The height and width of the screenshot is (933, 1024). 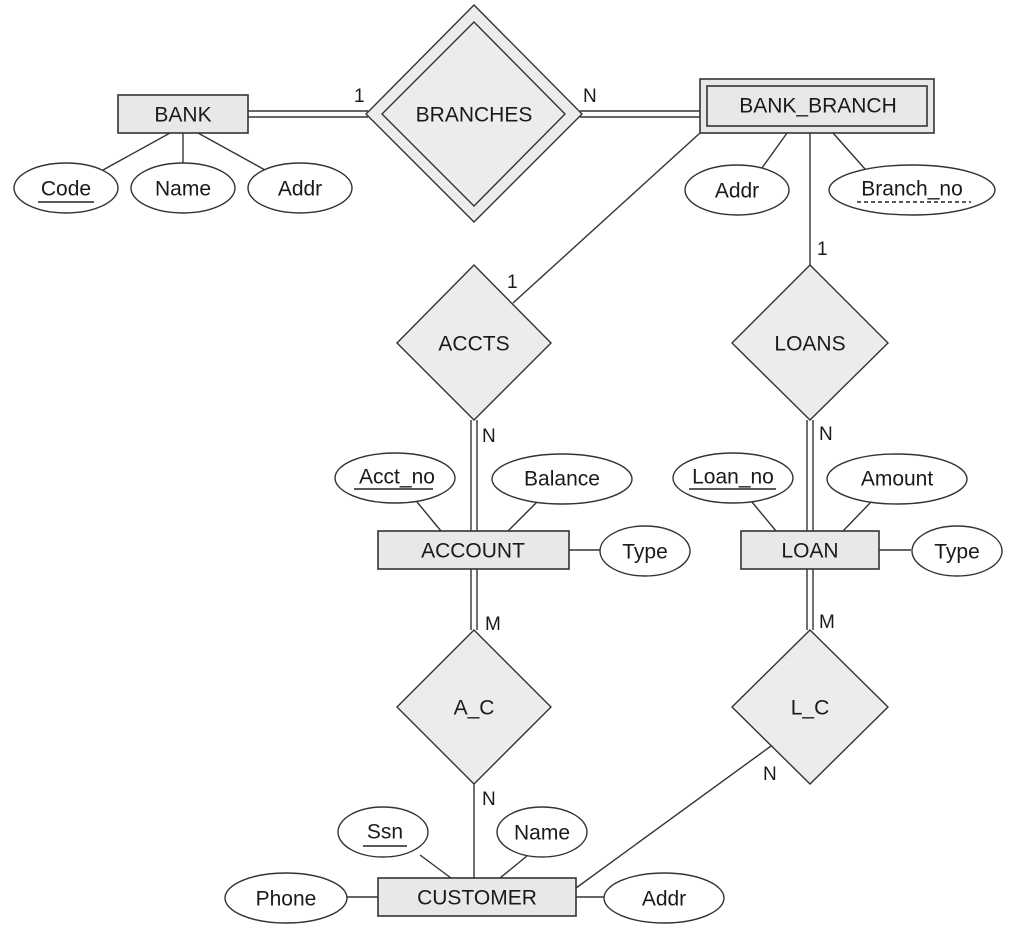 I want to click on attribute-account-balance: Balance, so click(x=562, y=479).